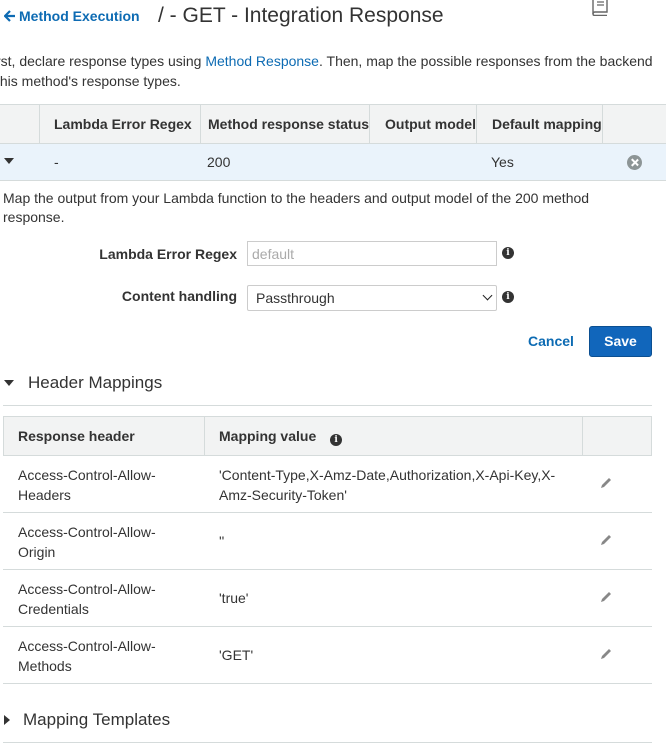 The width and height of the screenshot is (666, 745). What do you see at coordinates (333, 162) in the screenshot?
I see `response-row: - 200 Yes` at bounding box center [333, 162].